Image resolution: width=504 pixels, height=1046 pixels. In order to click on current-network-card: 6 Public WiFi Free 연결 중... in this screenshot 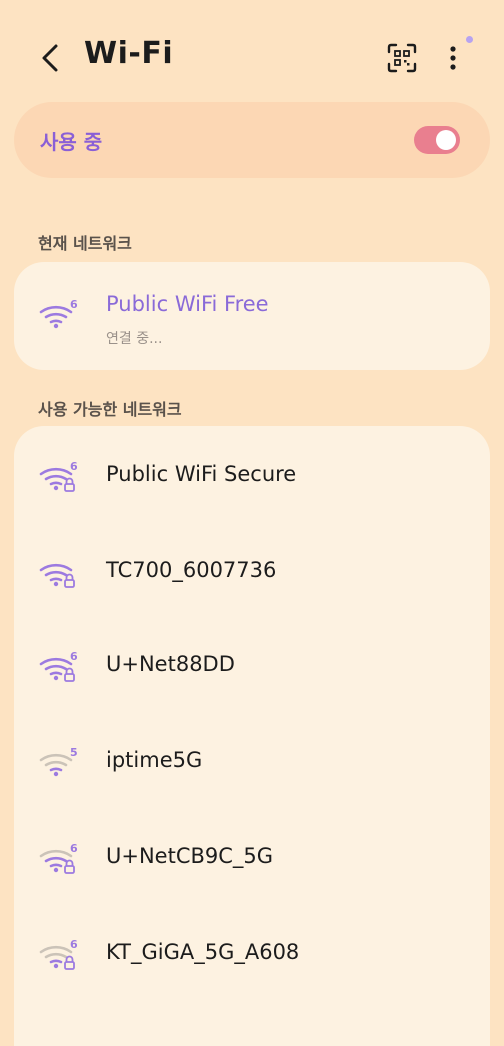, I will do `click(252, 316)`.